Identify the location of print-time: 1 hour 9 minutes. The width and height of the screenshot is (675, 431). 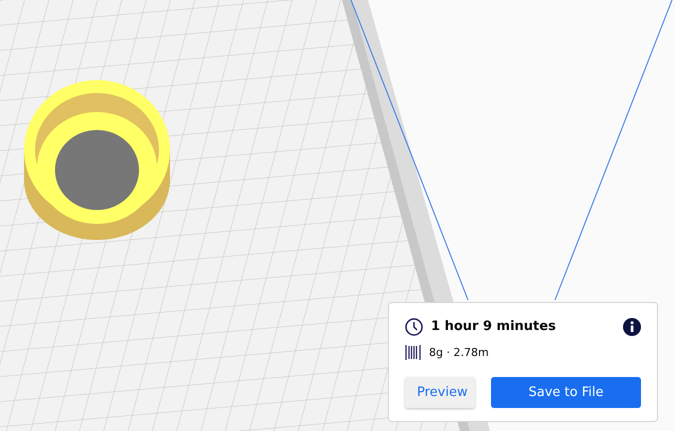
(493, 327).